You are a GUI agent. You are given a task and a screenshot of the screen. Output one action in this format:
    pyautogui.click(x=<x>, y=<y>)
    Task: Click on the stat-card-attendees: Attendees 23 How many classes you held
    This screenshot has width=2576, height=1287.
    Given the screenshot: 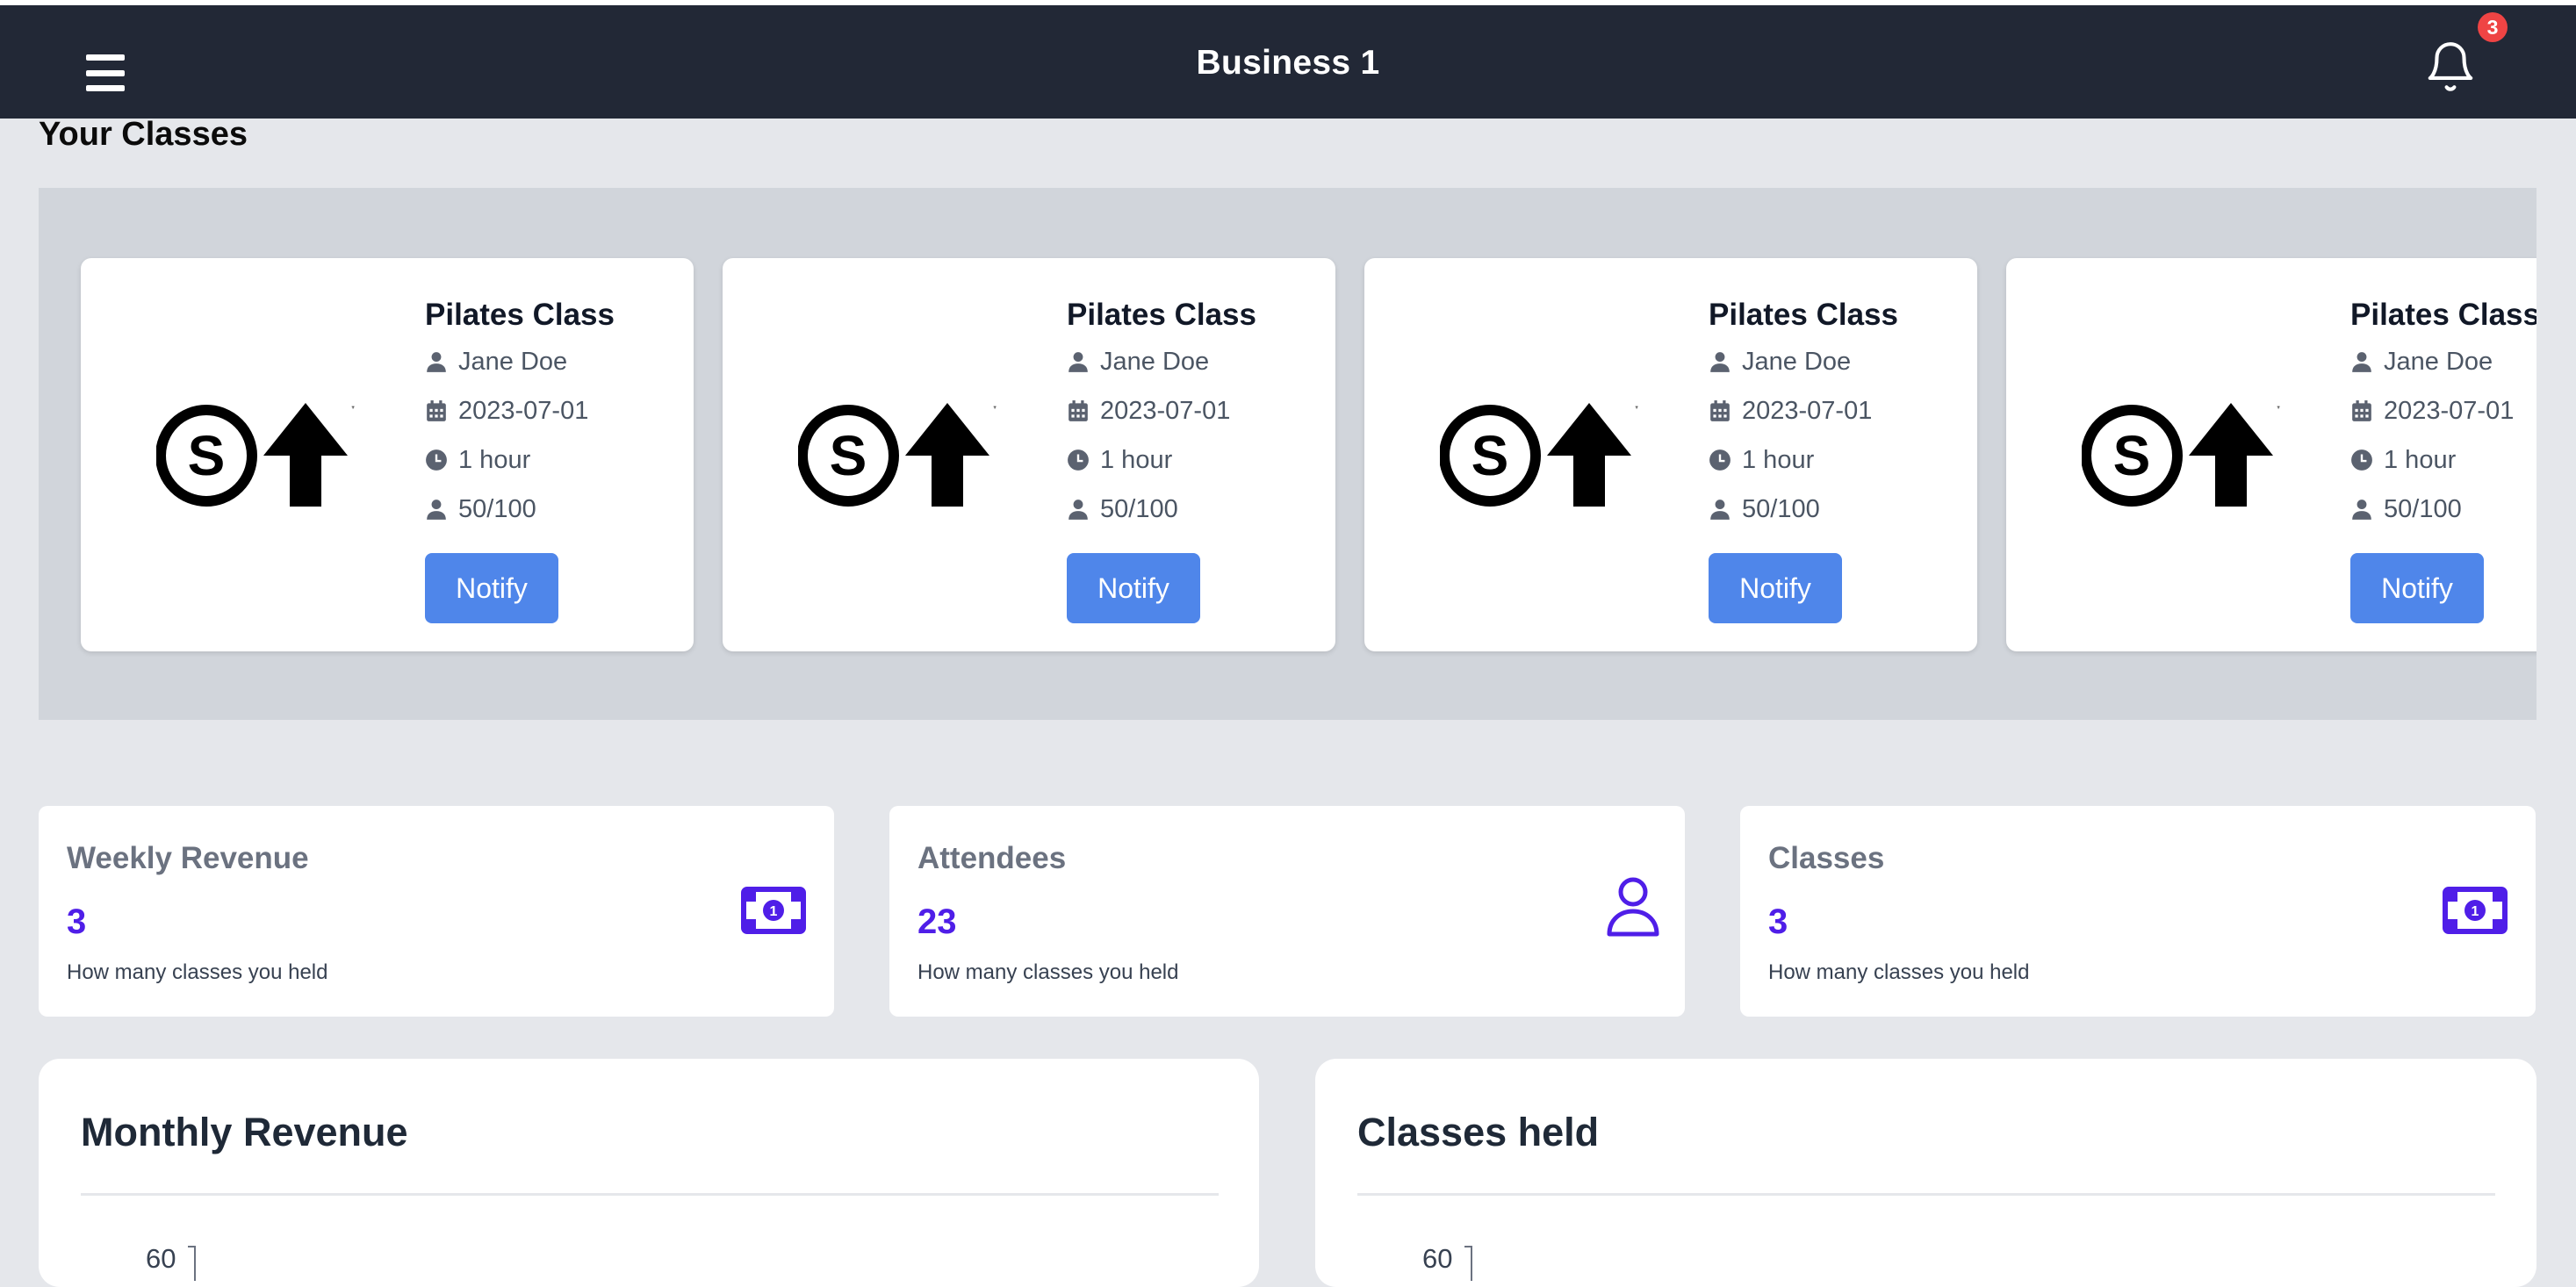 What is the action you would take?
    pyautogui.click(x=1287, y=912)
    